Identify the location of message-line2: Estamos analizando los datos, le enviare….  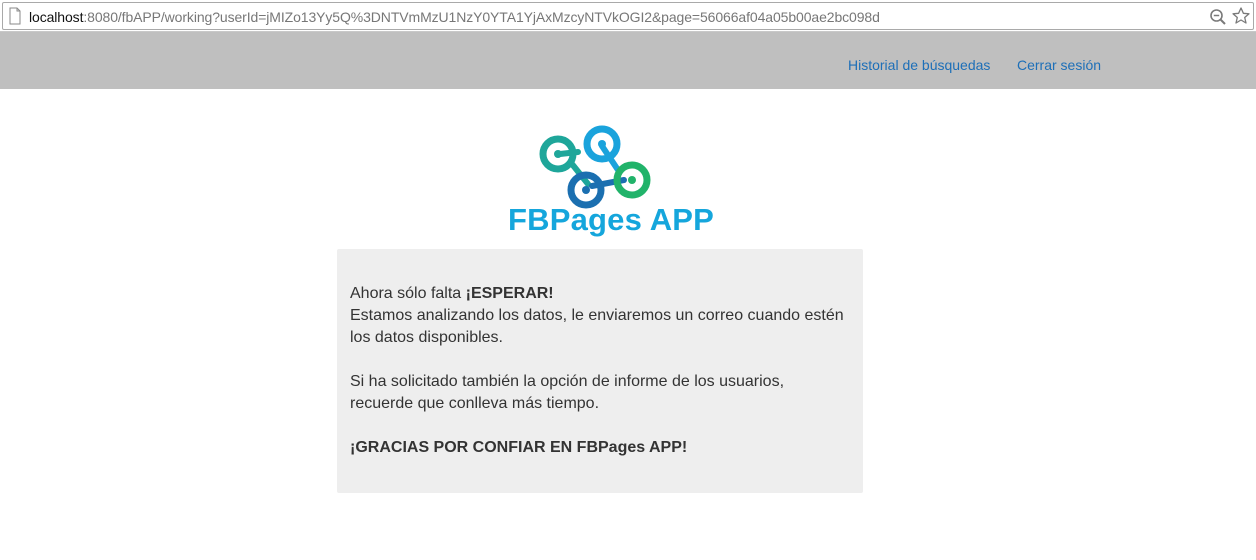
(597, 326).